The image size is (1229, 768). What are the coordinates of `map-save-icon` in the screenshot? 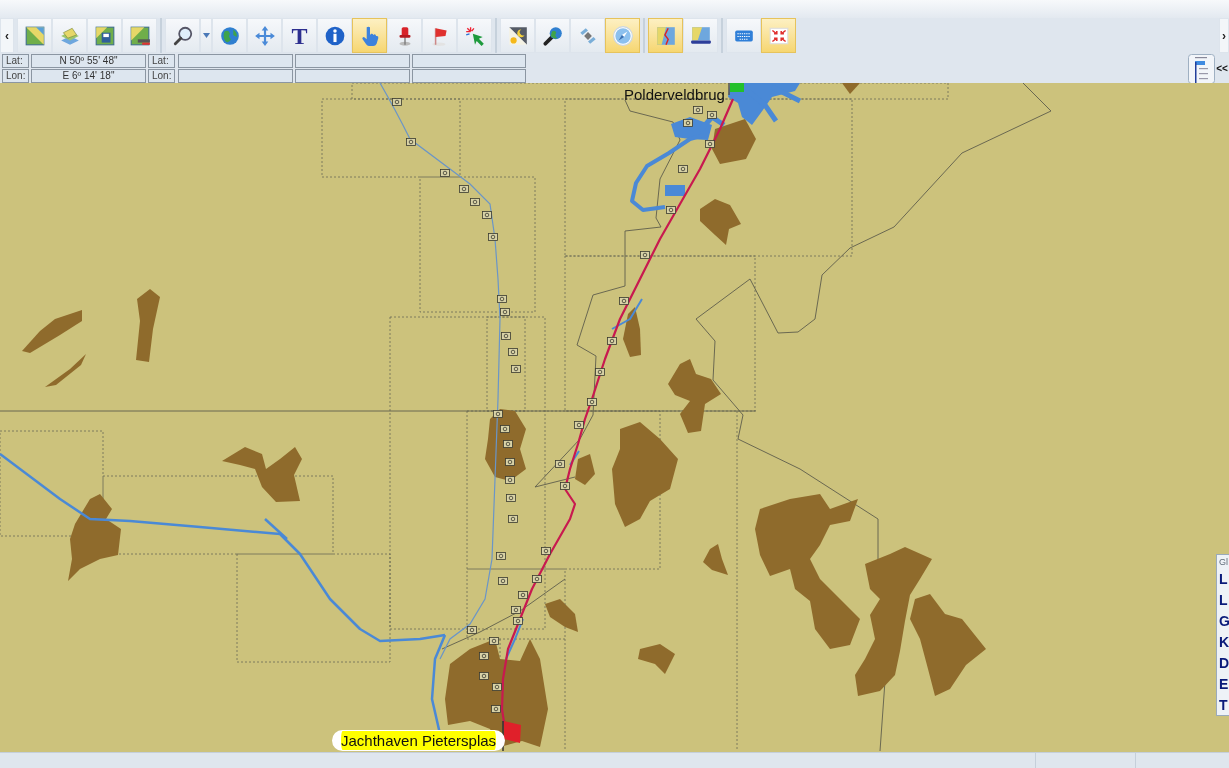 It's located at (104, 35).